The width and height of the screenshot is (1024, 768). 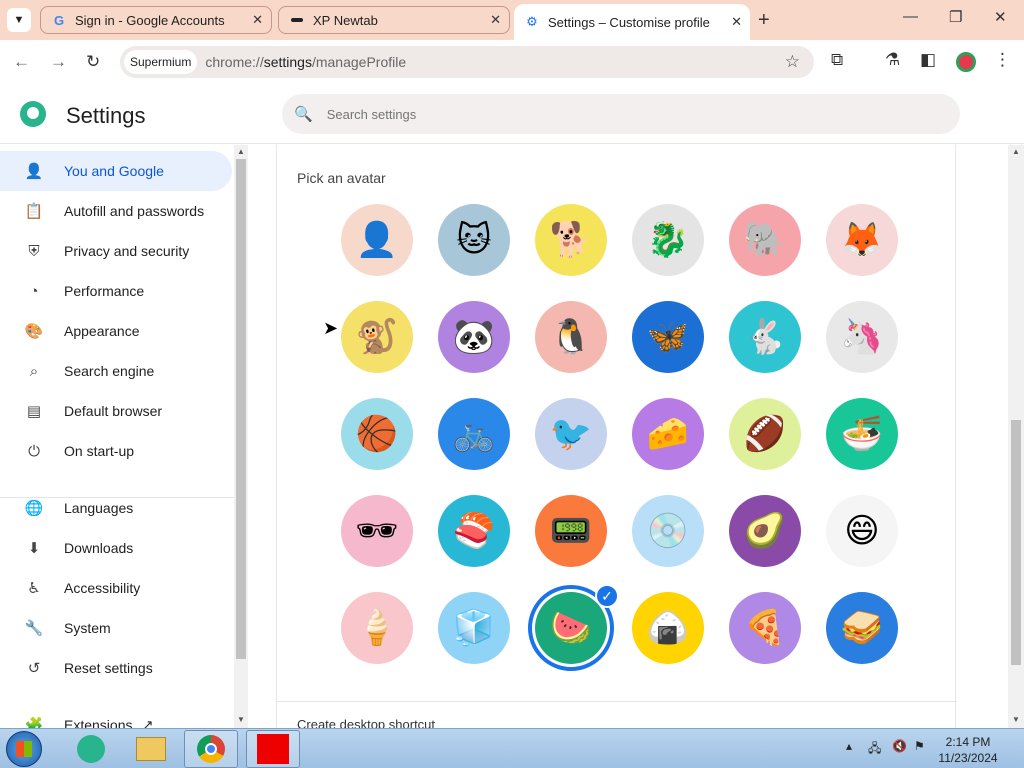 I want to click on sidebar-item-default-browser: ▤ Default browser, so click(x=116, y=411).